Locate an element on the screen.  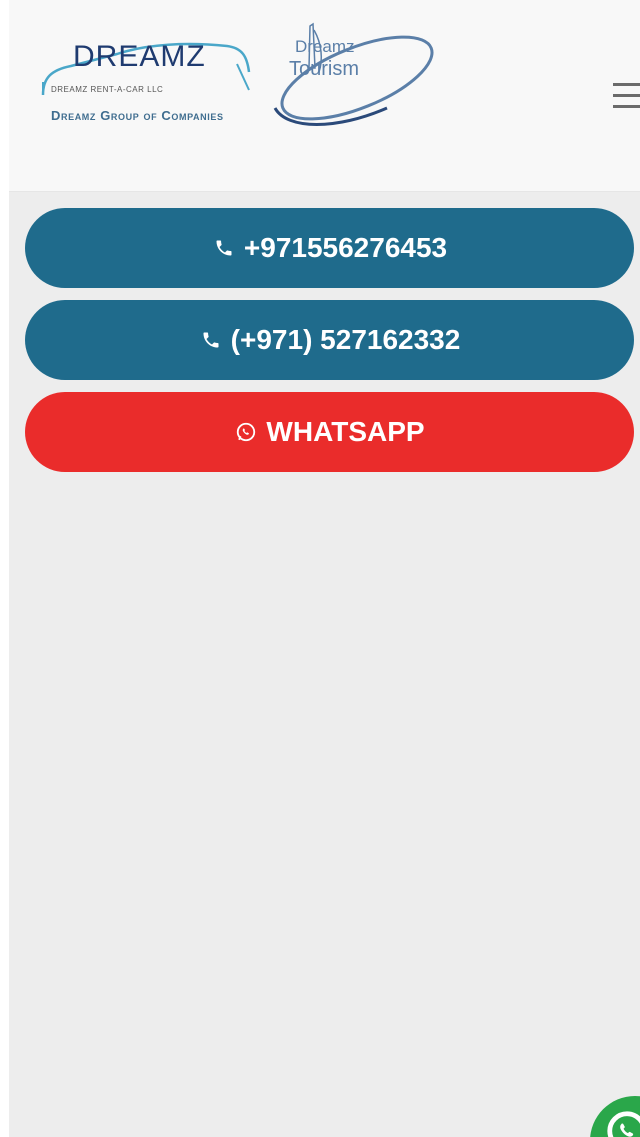
call-button-primary: +971556276453 is located at coordinates (329, 248).